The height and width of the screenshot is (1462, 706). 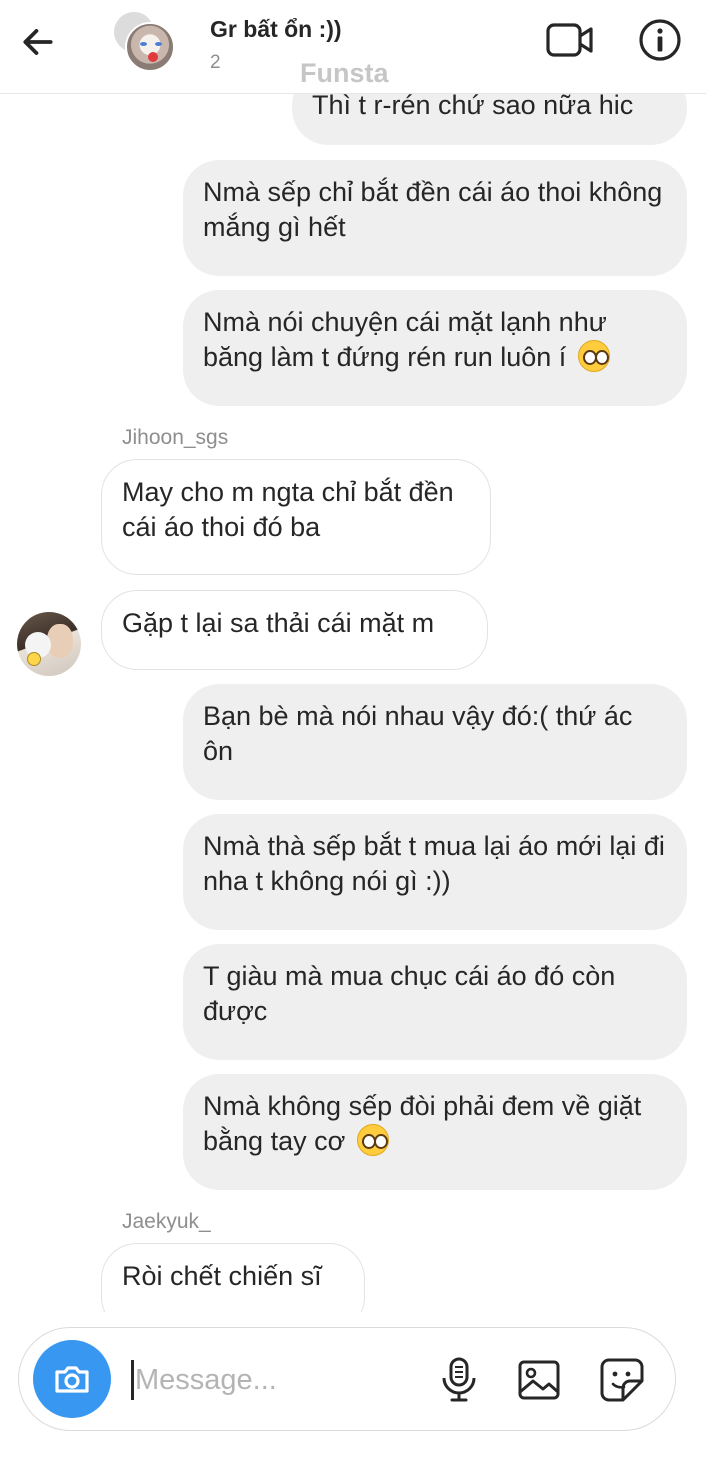 What do you see at coordinates (344, 73) in the screenshot?
I see `watermark: Funsta` at bounding box center [344, 73].